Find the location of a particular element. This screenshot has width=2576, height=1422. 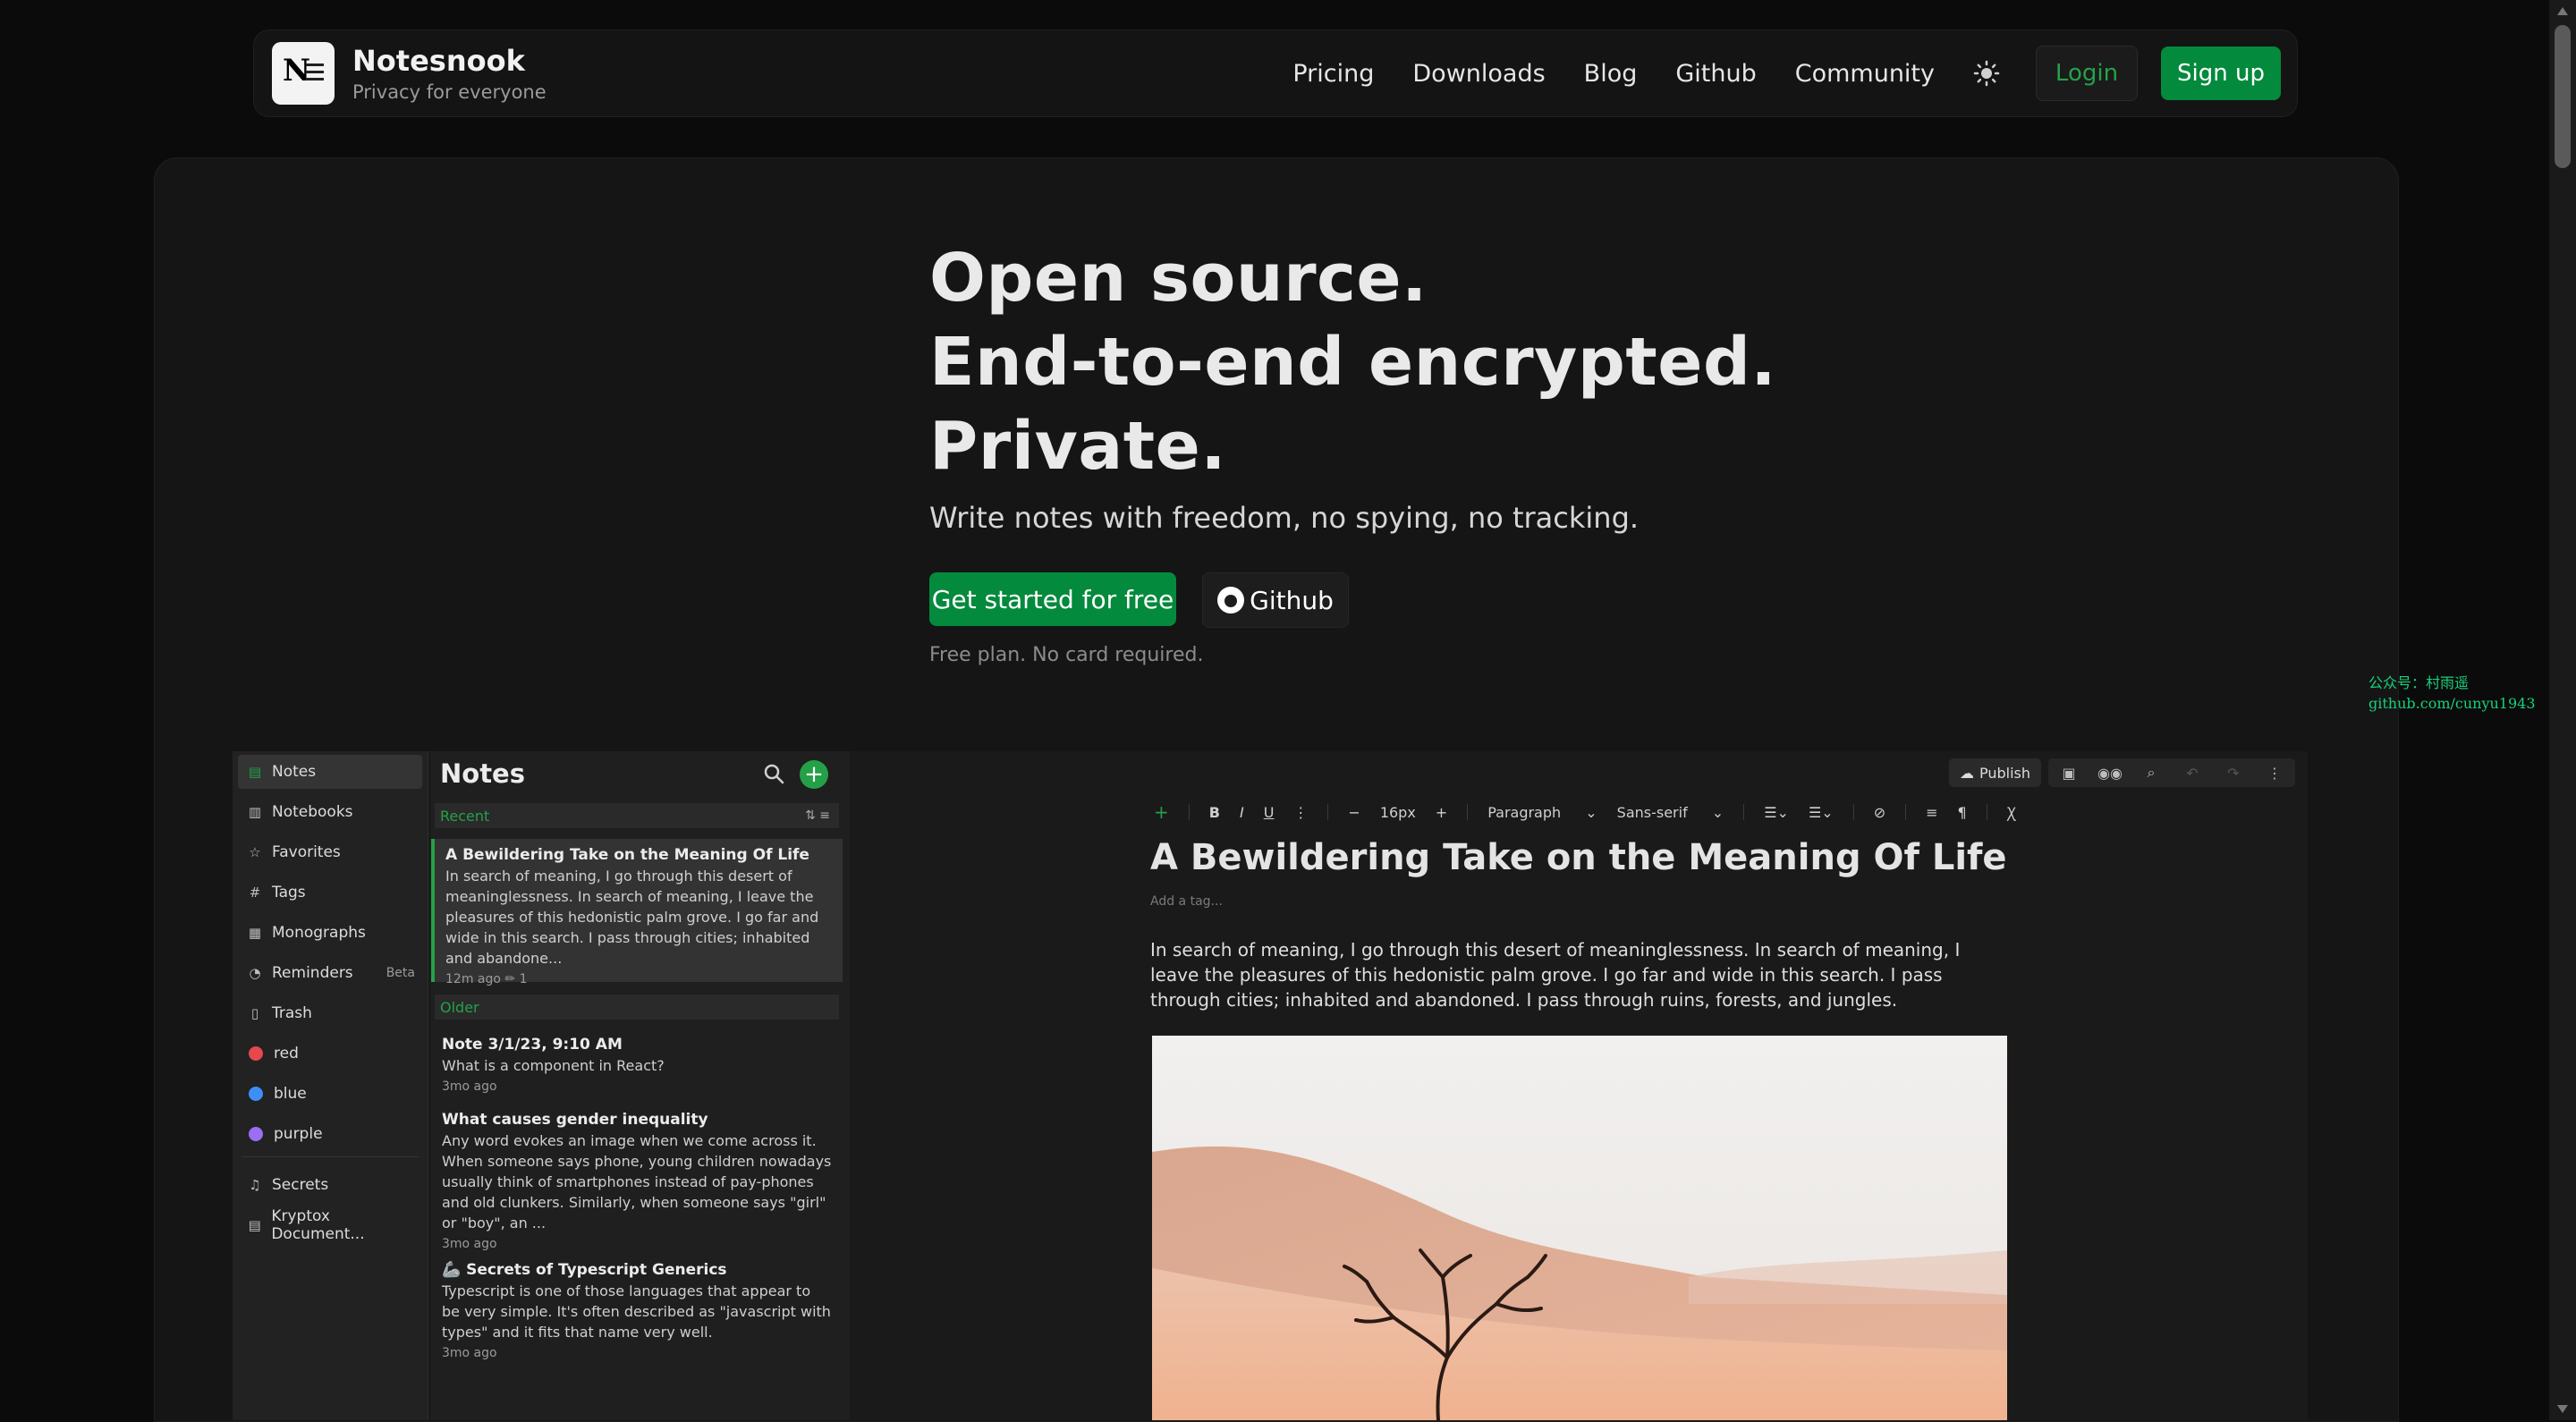

sidebar-item-reminders: ◔ Reminders Beta is located at coordinates (330, 973).